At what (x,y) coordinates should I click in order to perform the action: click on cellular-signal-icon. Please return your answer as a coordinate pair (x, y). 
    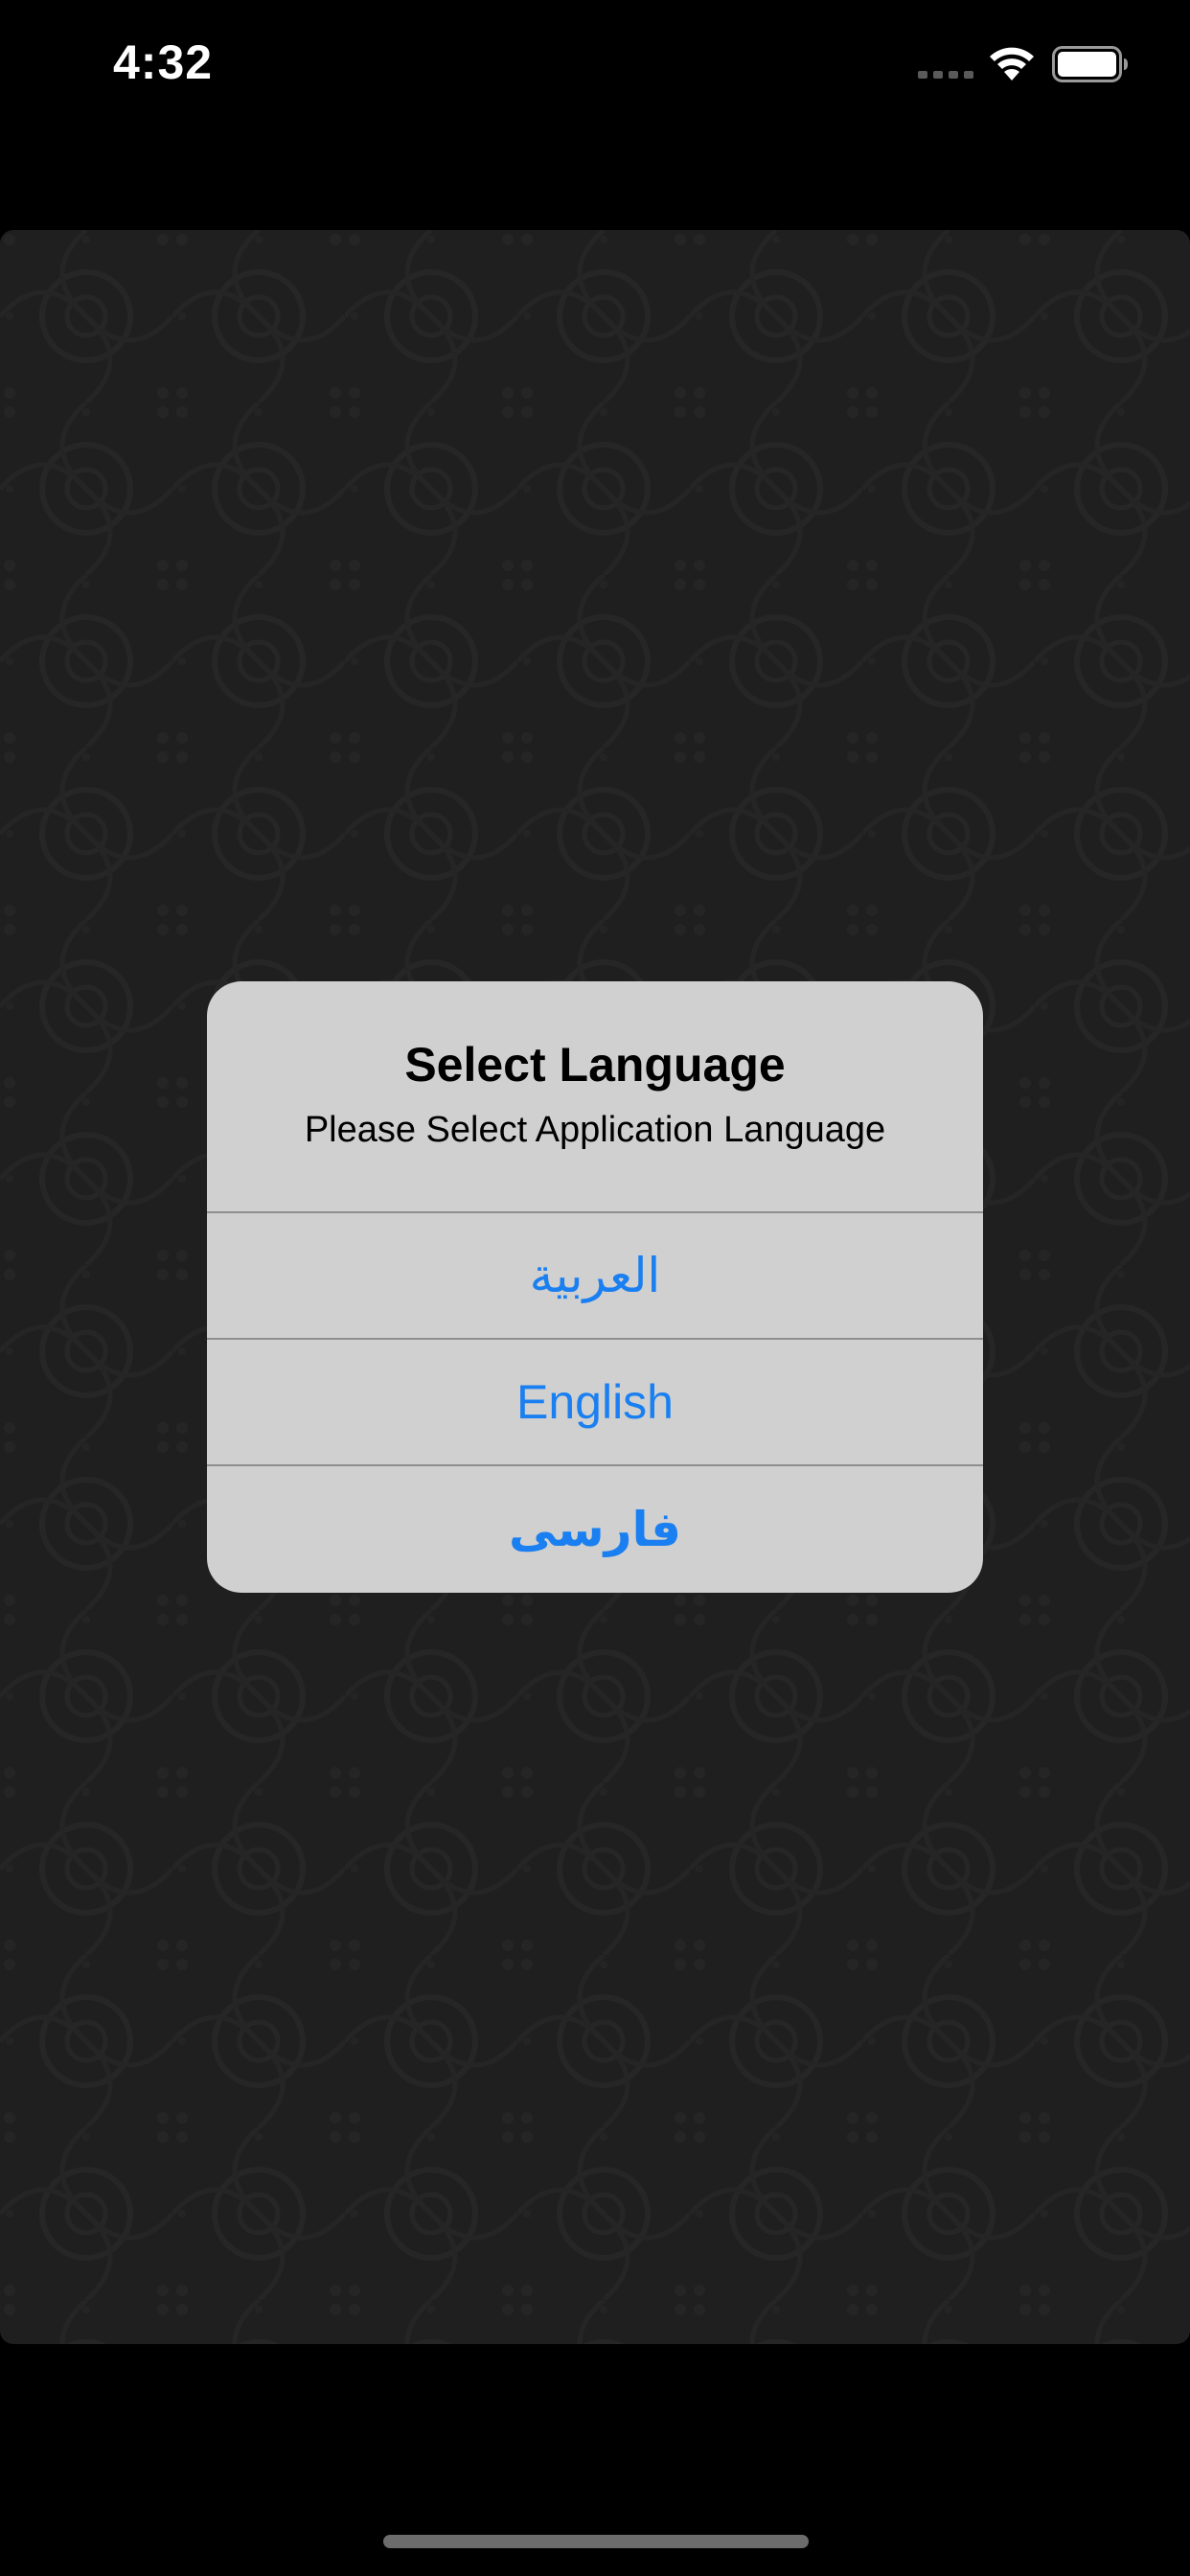
    Looking at the image, I should click on (946, 75).